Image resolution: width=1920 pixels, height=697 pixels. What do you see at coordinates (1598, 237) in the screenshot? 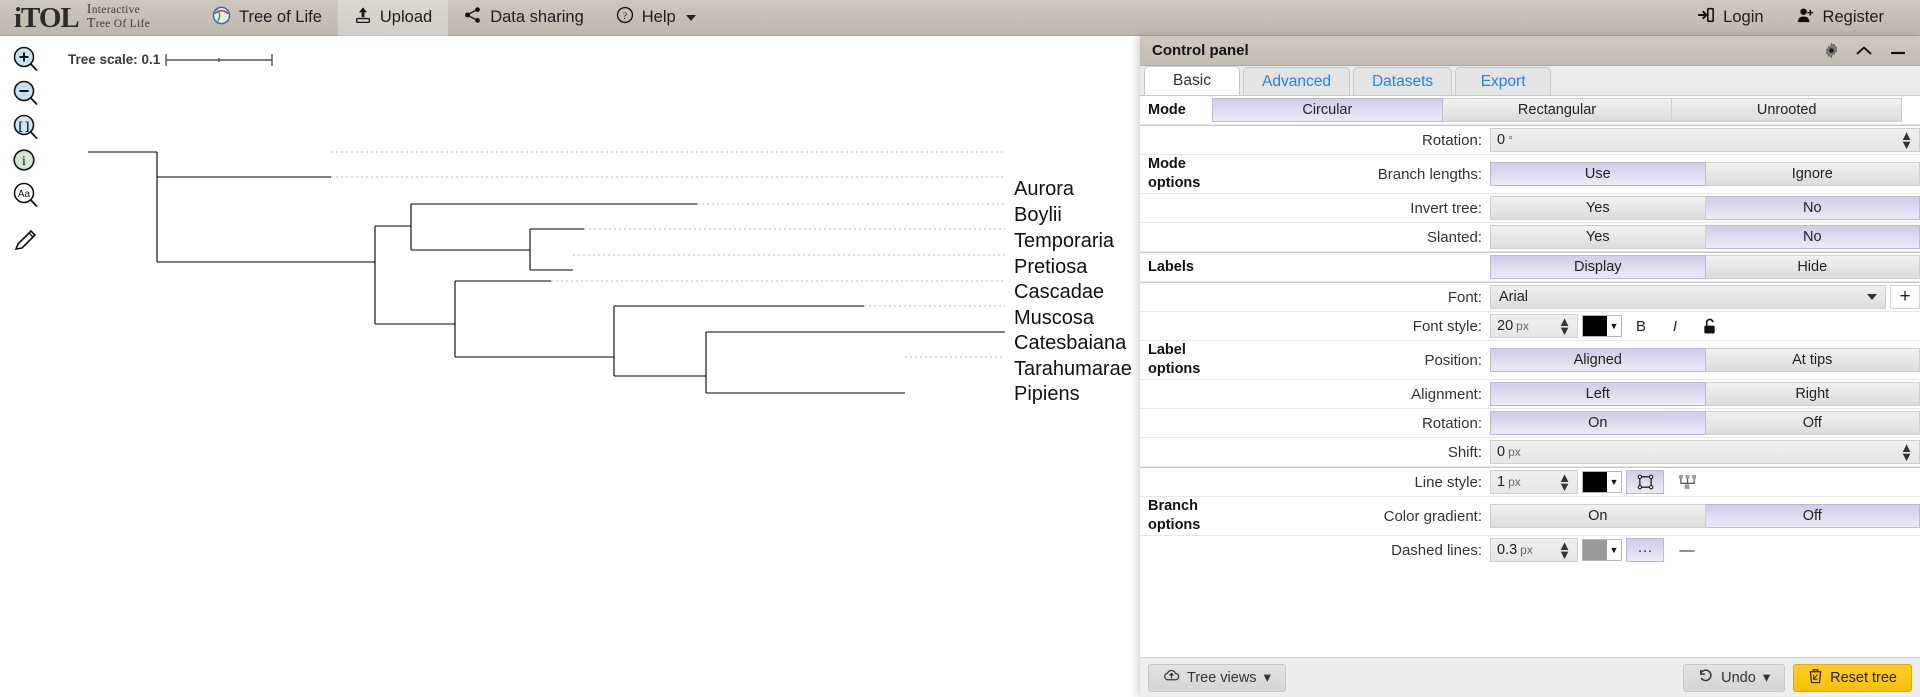
I see `slanted-yes: Yes` at bounding box center [1598, 237].